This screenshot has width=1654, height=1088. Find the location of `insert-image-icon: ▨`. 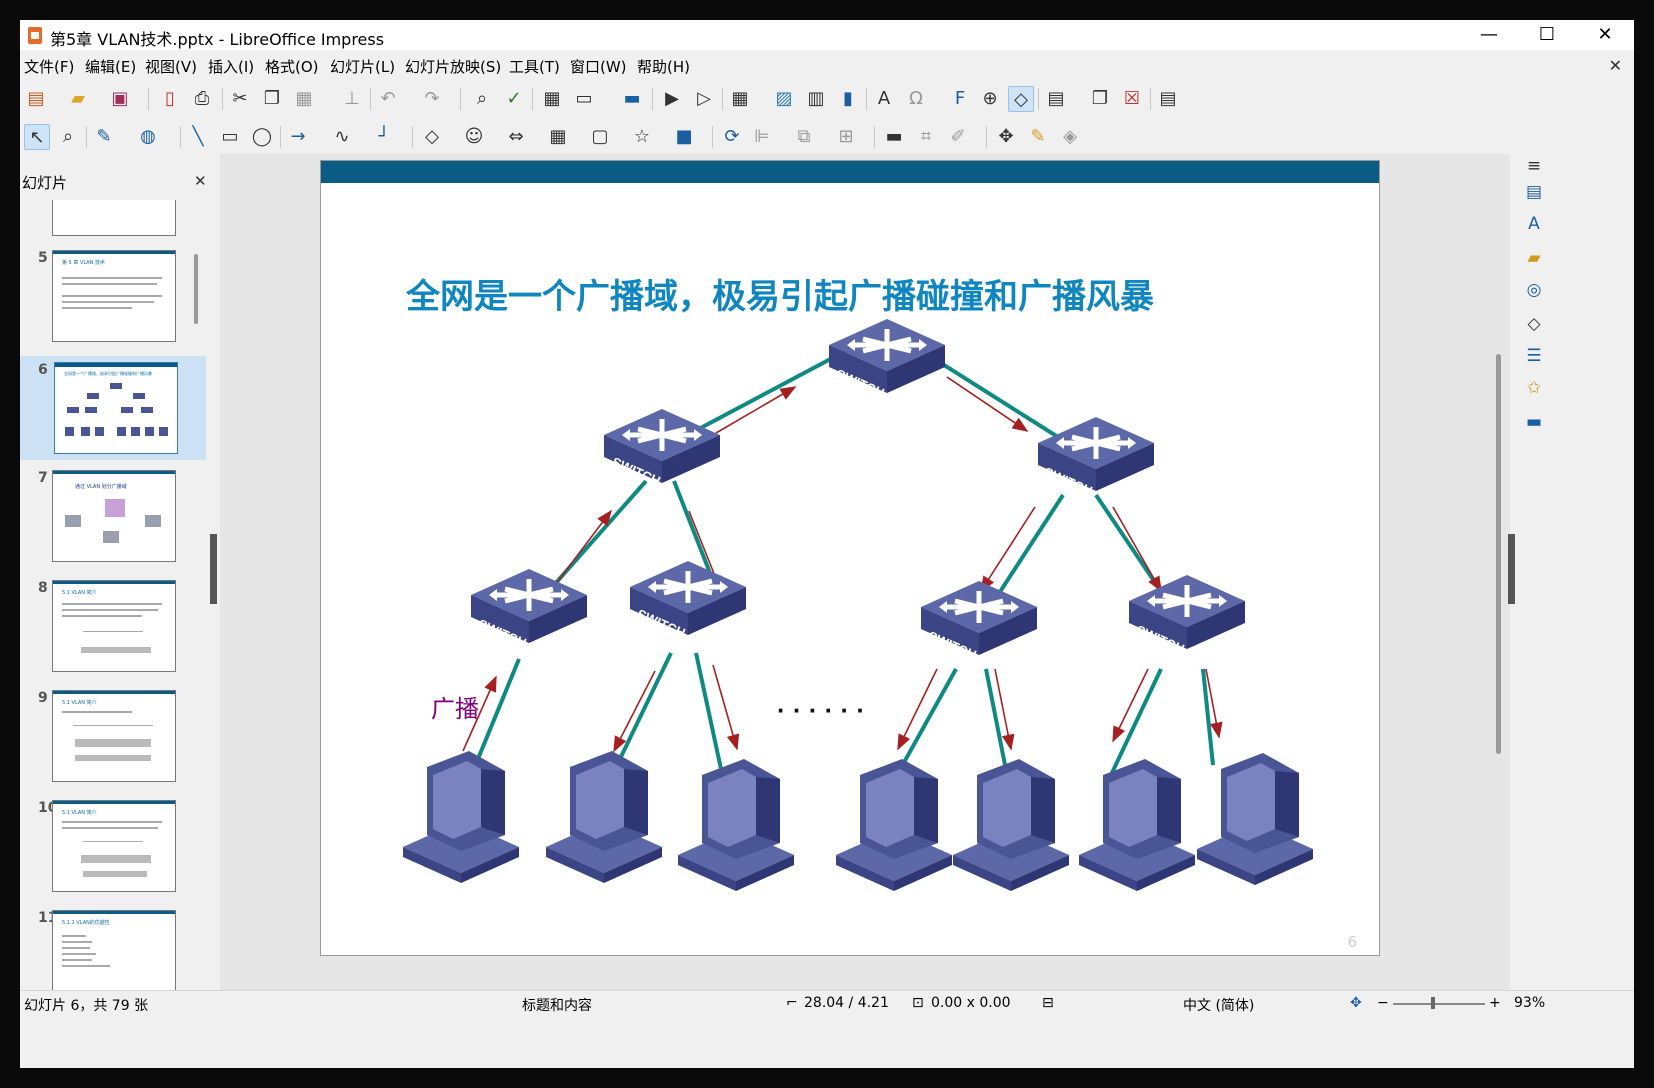

insert-image-icon: ▨ is located at coordinates (784, 98).